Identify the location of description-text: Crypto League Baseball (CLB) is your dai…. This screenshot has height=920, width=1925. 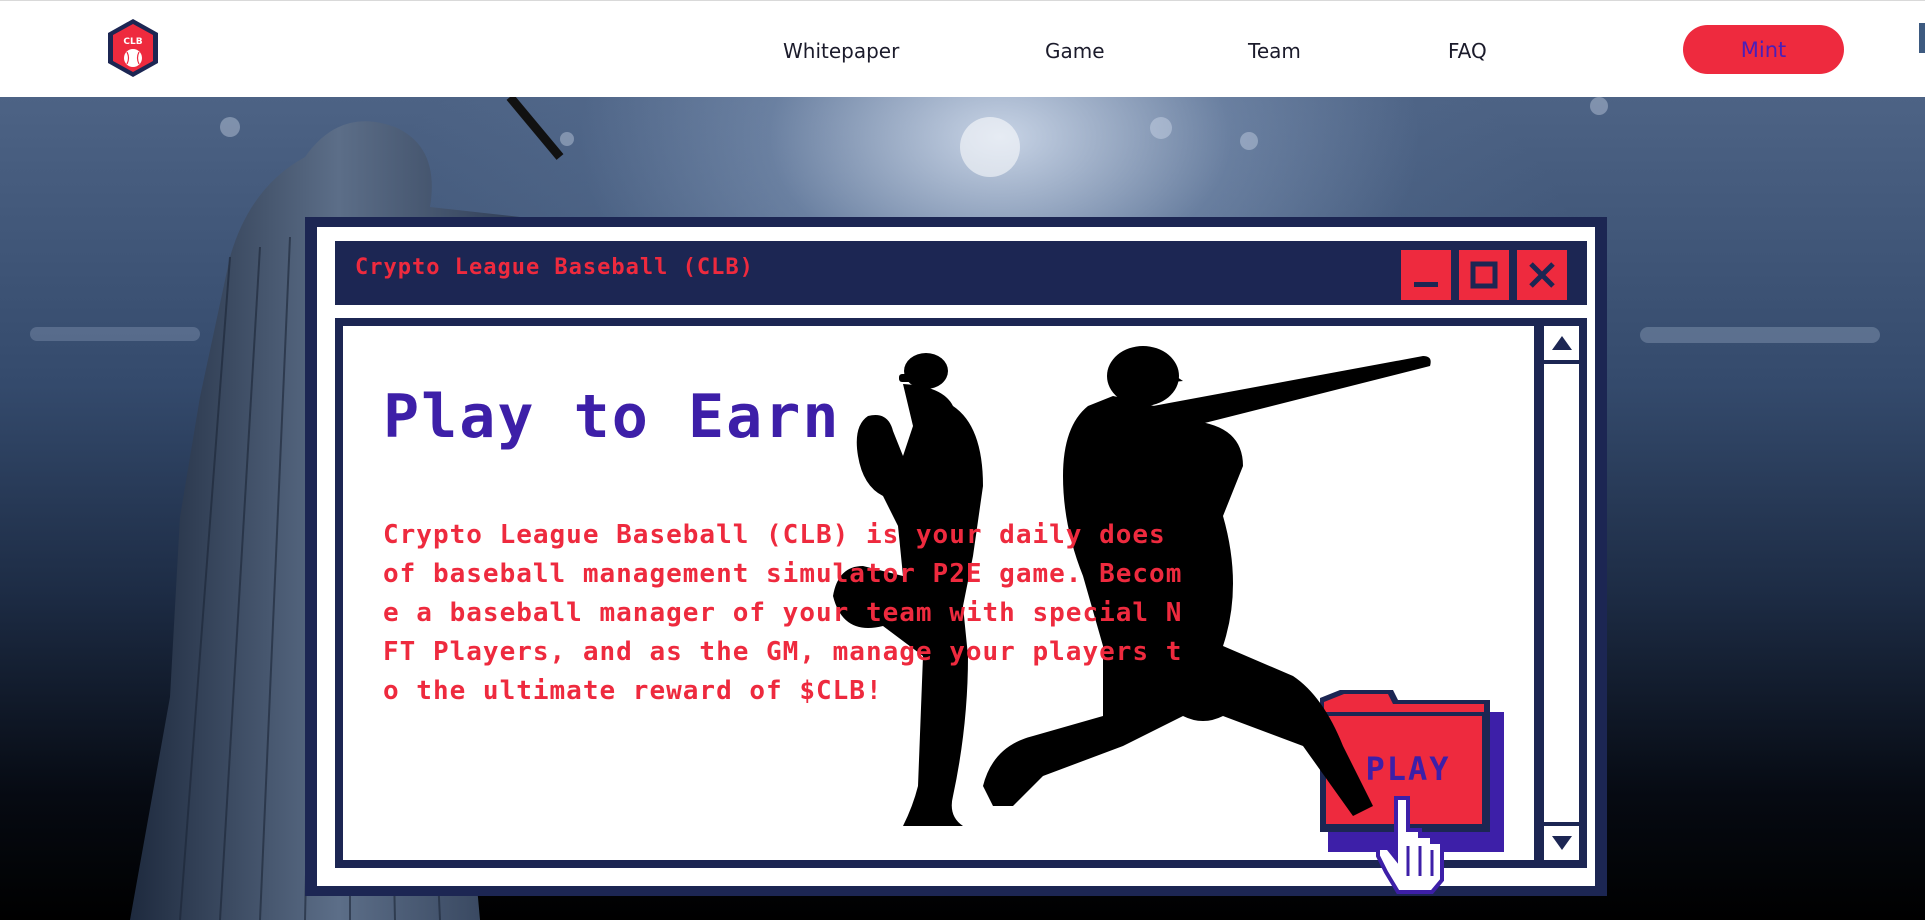
(823, 613).